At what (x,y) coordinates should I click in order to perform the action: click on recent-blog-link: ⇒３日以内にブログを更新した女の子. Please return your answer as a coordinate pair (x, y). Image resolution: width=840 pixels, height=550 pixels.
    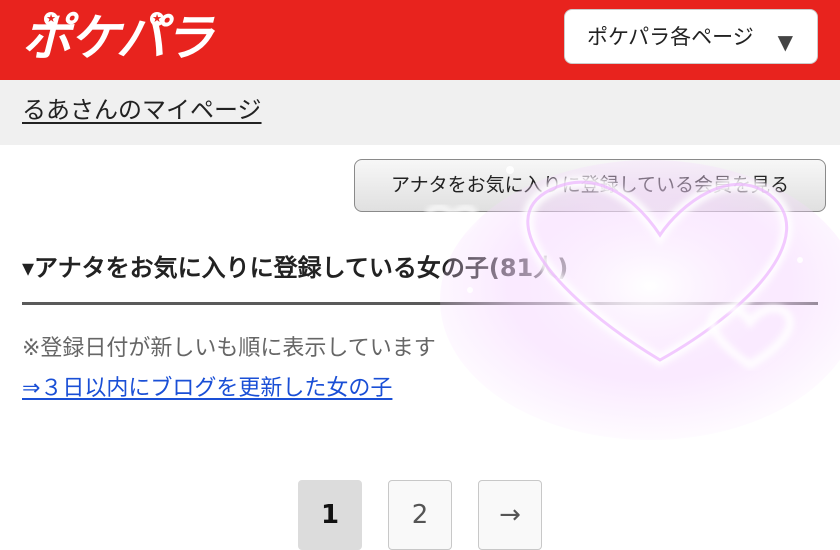
    Looking at the image, I should click on (207, 389).